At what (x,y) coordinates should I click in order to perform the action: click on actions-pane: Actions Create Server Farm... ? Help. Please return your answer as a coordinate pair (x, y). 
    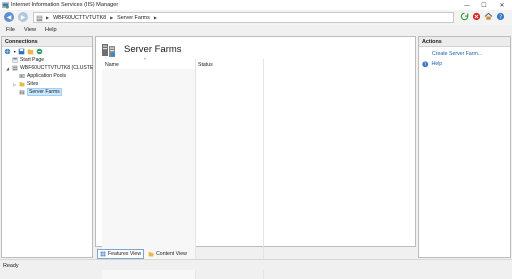
    Looking at the image, I should click on (464, 147).